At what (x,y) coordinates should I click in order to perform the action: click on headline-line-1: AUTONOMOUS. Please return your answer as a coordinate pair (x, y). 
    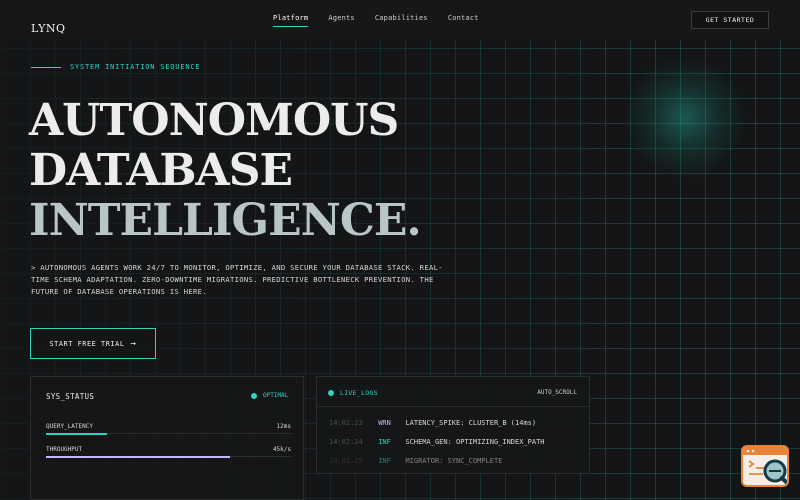
    Looking at the image, I should click on (214, 120).